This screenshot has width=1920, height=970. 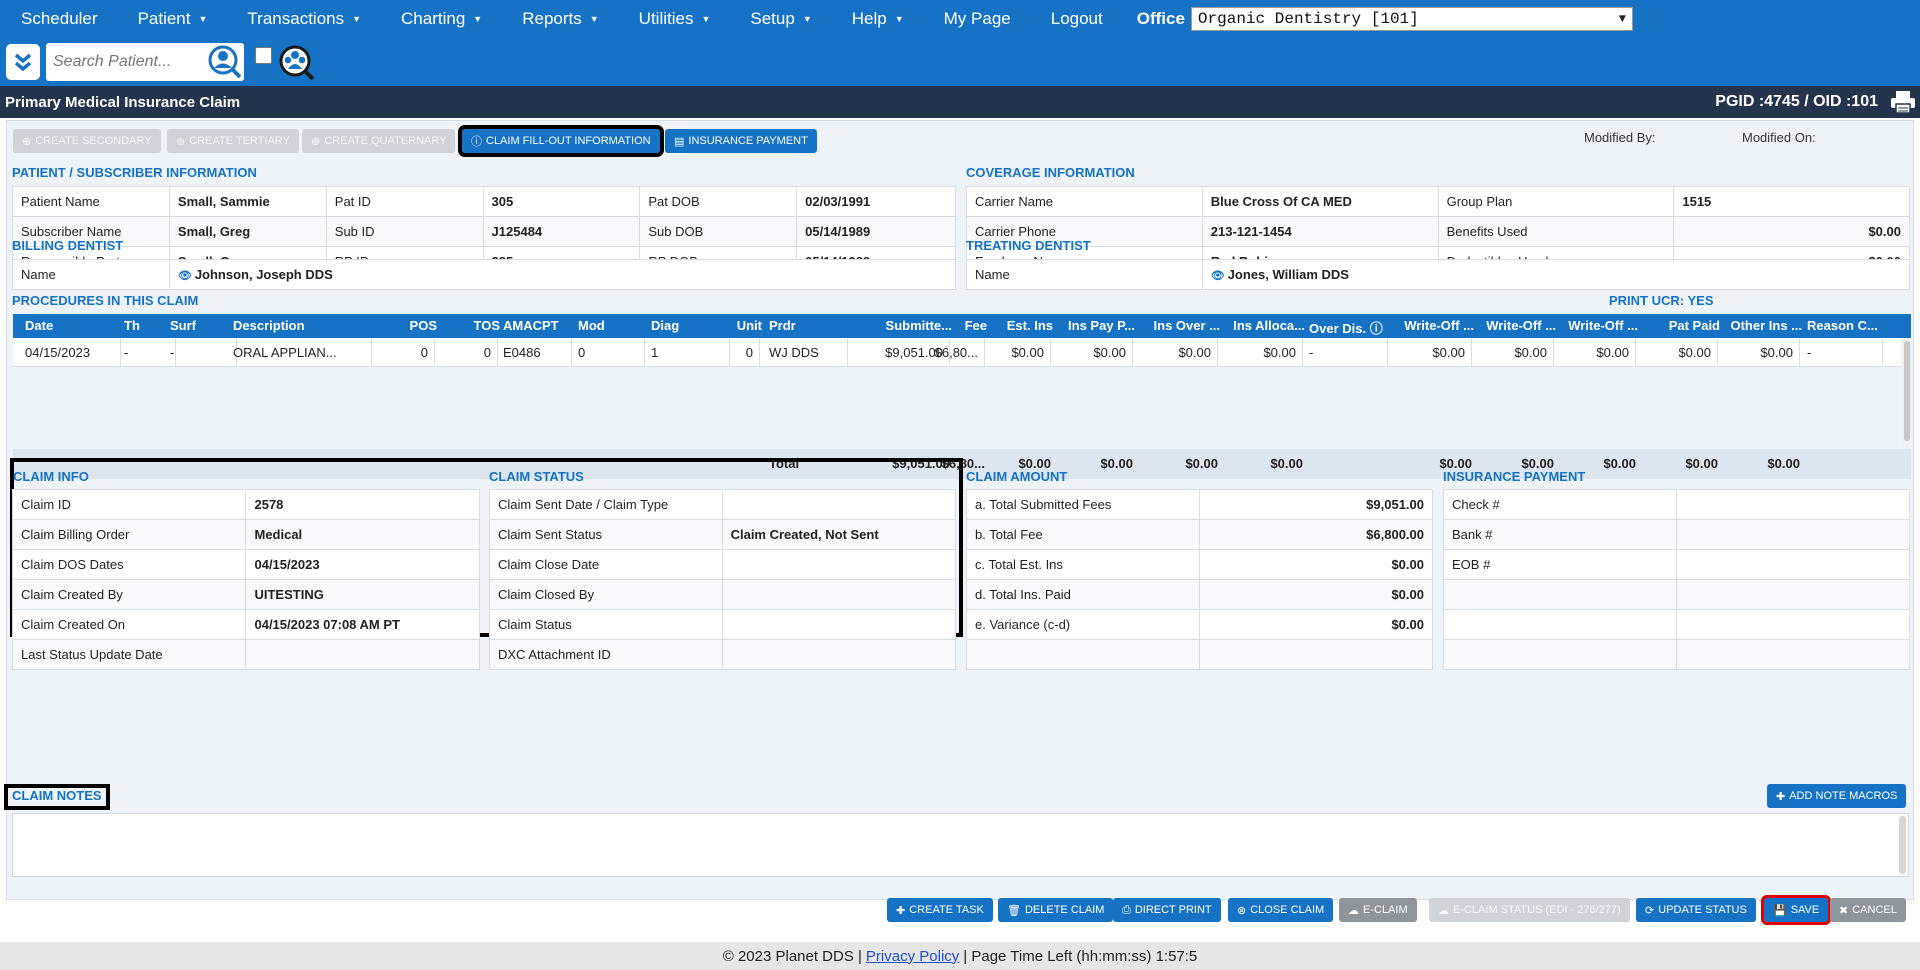 I want to click on claim-fill-out-info-button: ⓘ CLAIM FILL-OUT INFORMATION, so click(x=561, y=141).